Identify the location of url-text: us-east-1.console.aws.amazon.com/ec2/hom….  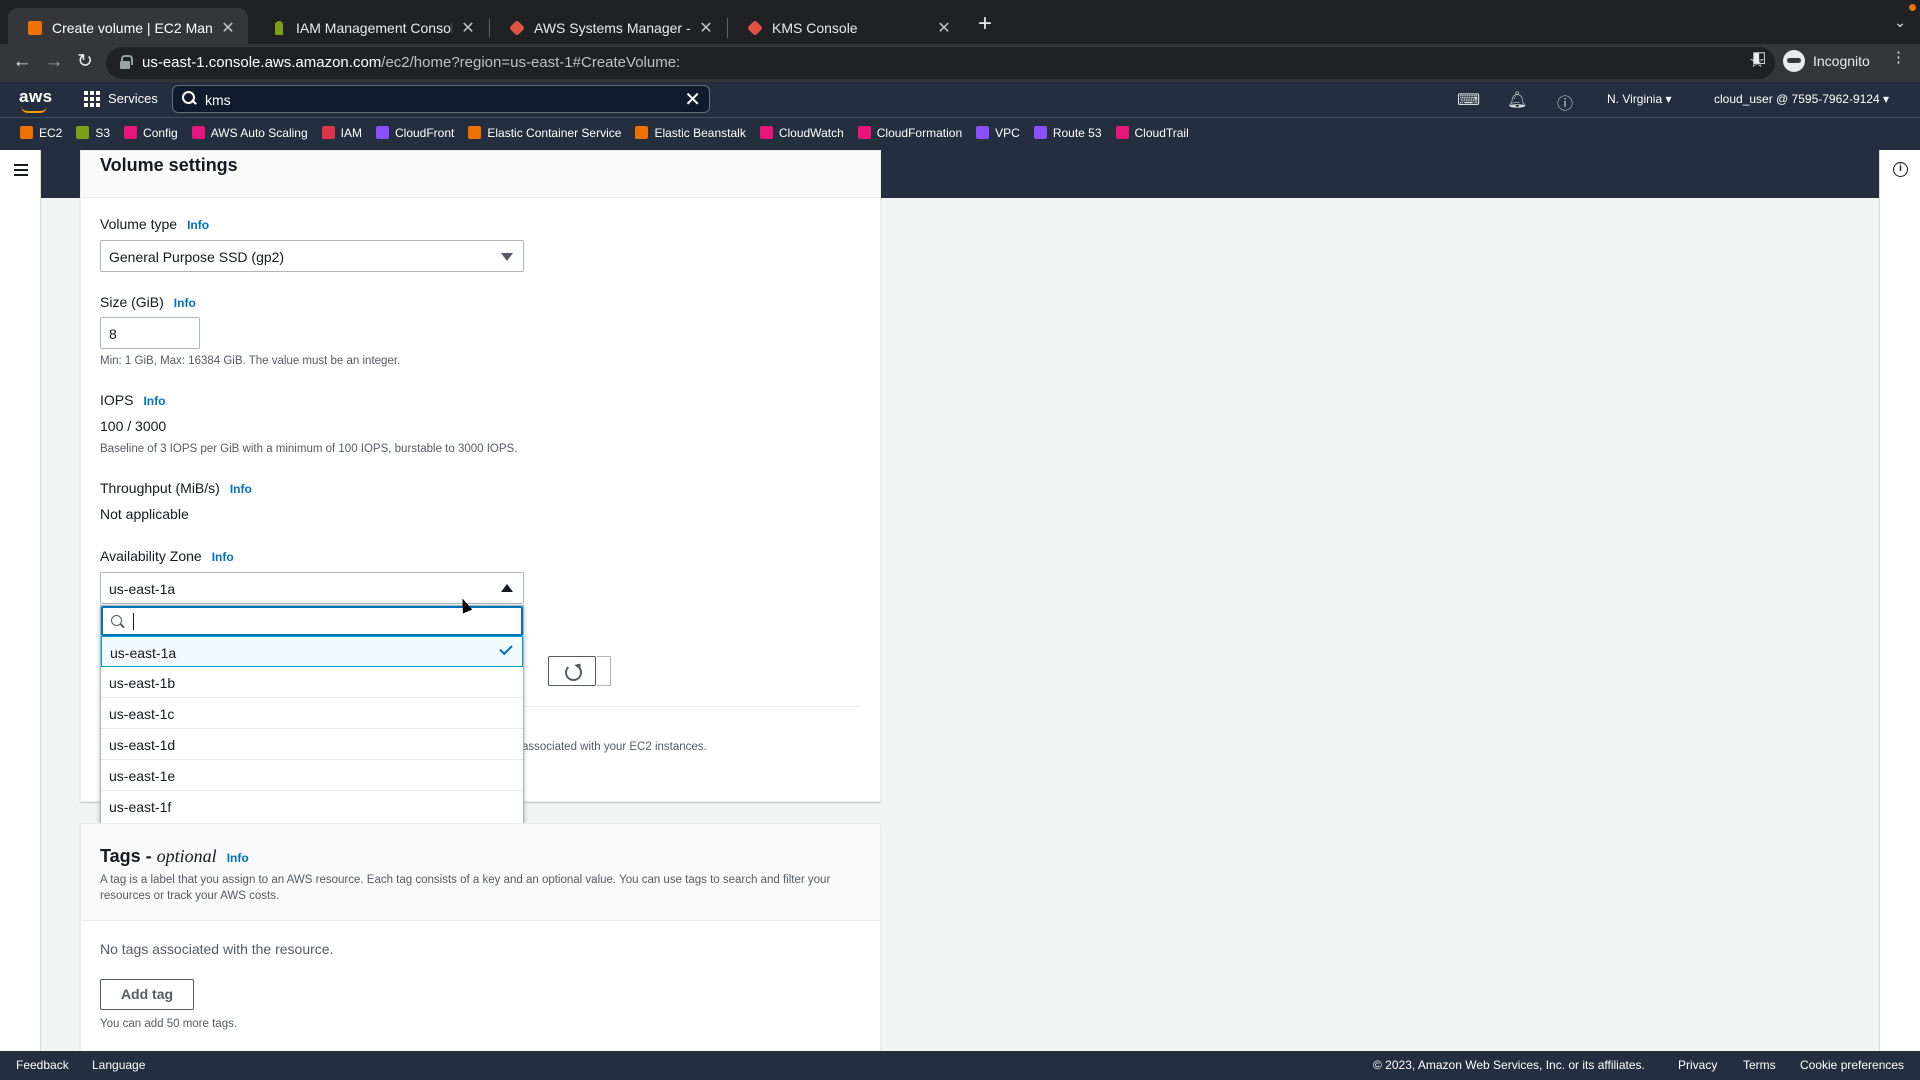
(411, 62).